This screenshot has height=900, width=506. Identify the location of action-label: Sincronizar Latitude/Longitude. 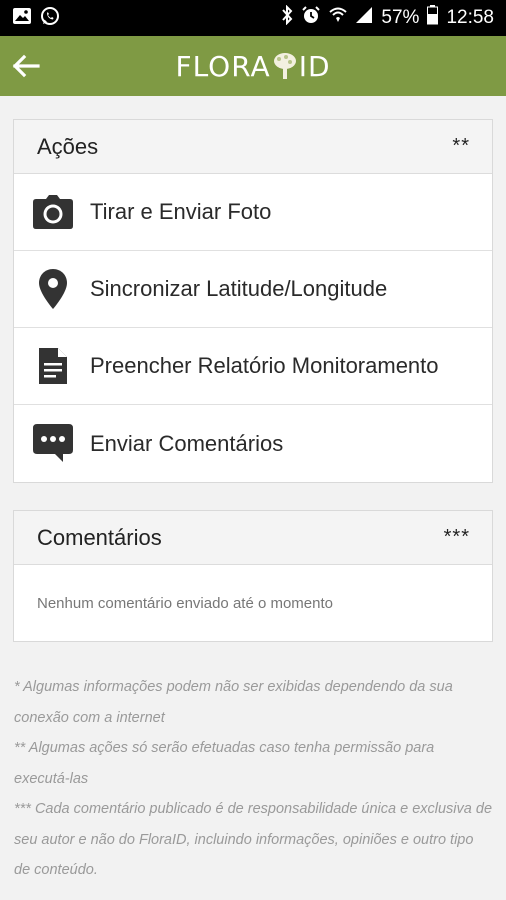
(239, 288).